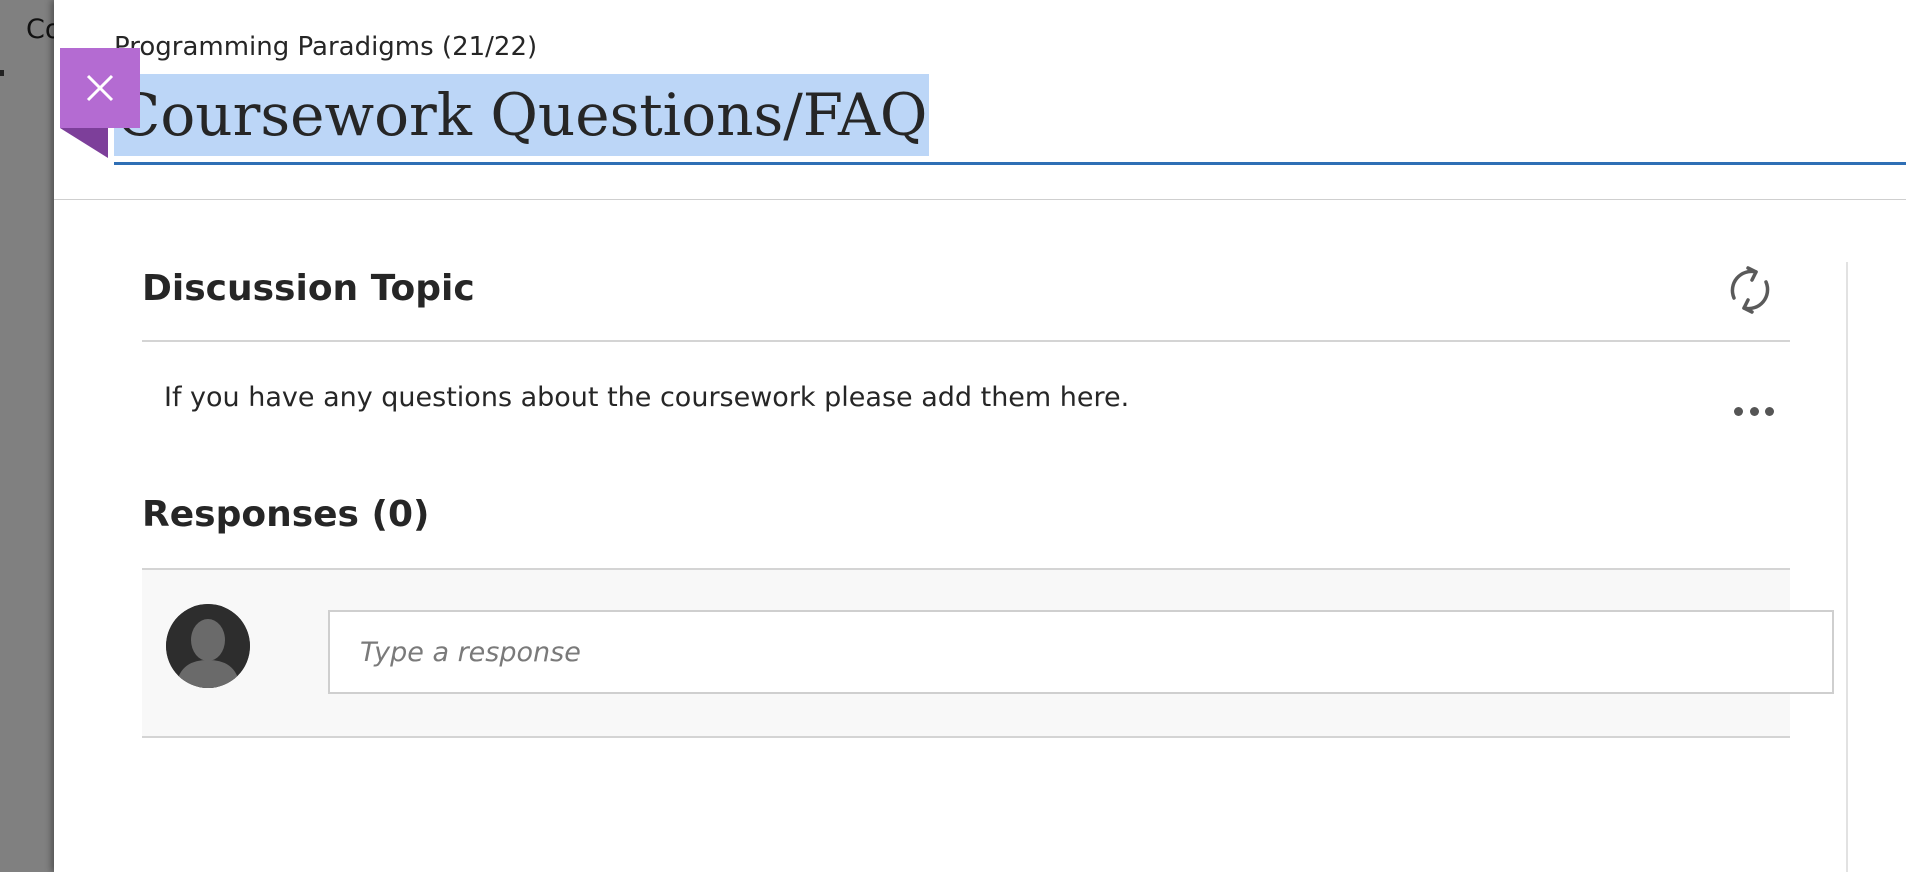 Image resolution: width=1906 pixels, height=872 pixels. Describe the element at coordinates (286, 514) in the screenshot. I see `responses-heading: Responses (0)` at that location.